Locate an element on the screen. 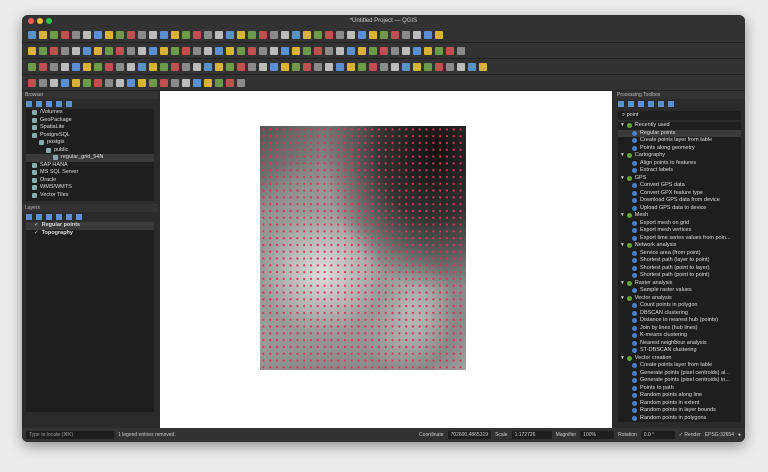  toolbox-group: ▾ Raster analysis is located at coordinates (679, 284).